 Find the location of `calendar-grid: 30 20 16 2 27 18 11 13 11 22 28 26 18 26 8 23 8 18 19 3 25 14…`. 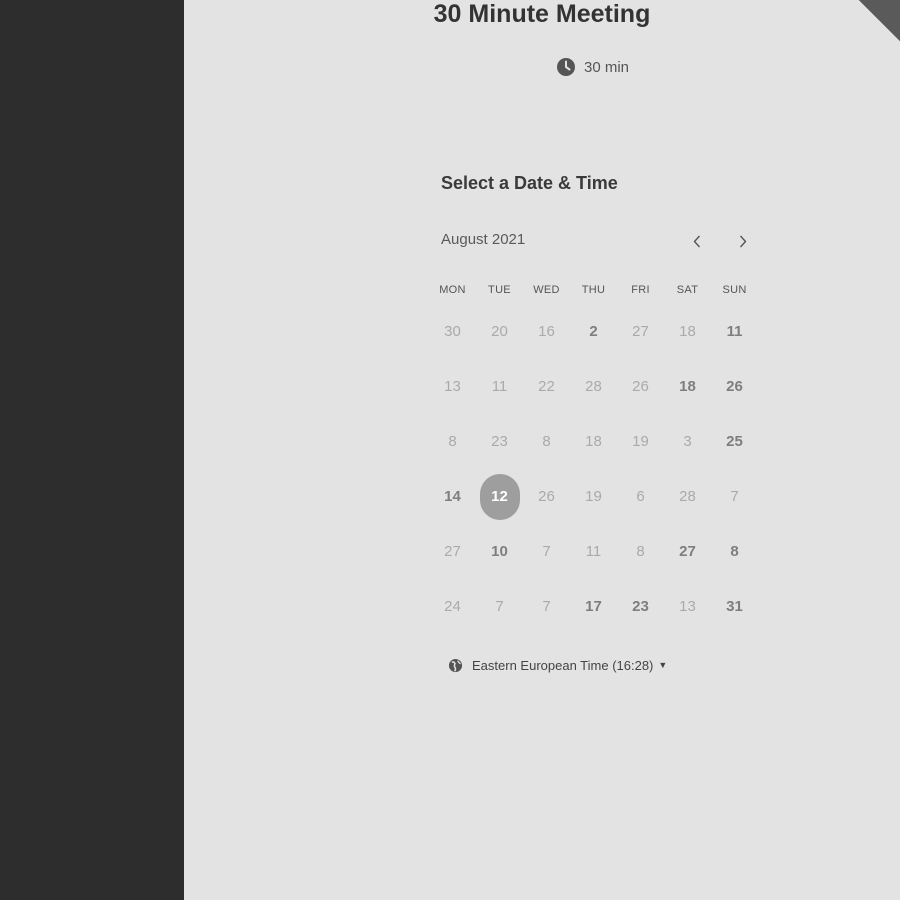

calendar-grid: 30 20 16 2 27 18 11 13 11 22 28 26 18 26 8 23 8 18 19 3 25 14… is located at coordinates (593, 469).